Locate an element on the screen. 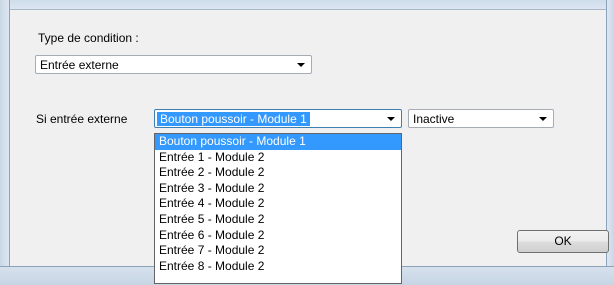  dropdown-item: Entrée 7 - Module 2 is located at coordinates (278, 251).